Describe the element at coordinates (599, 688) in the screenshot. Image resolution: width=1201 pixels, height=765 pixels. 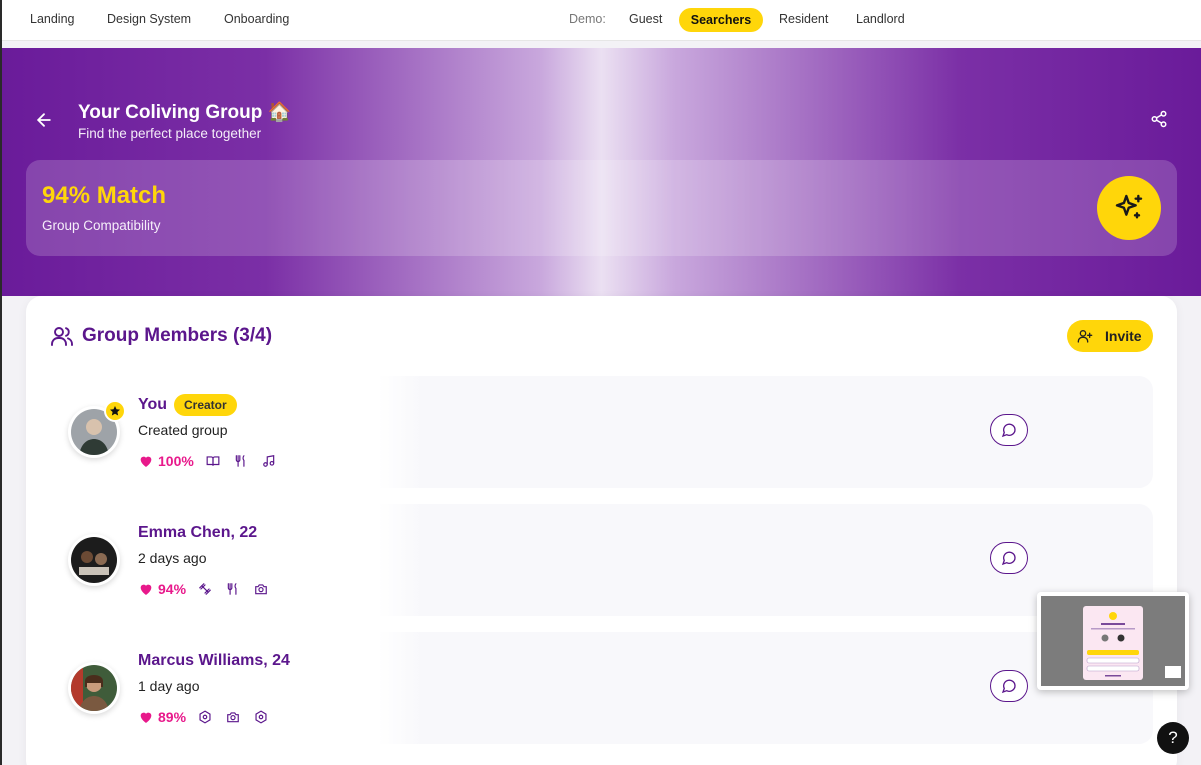
I see `member-row: Marcus Williams, 24 1 day ago 89%` at that location.